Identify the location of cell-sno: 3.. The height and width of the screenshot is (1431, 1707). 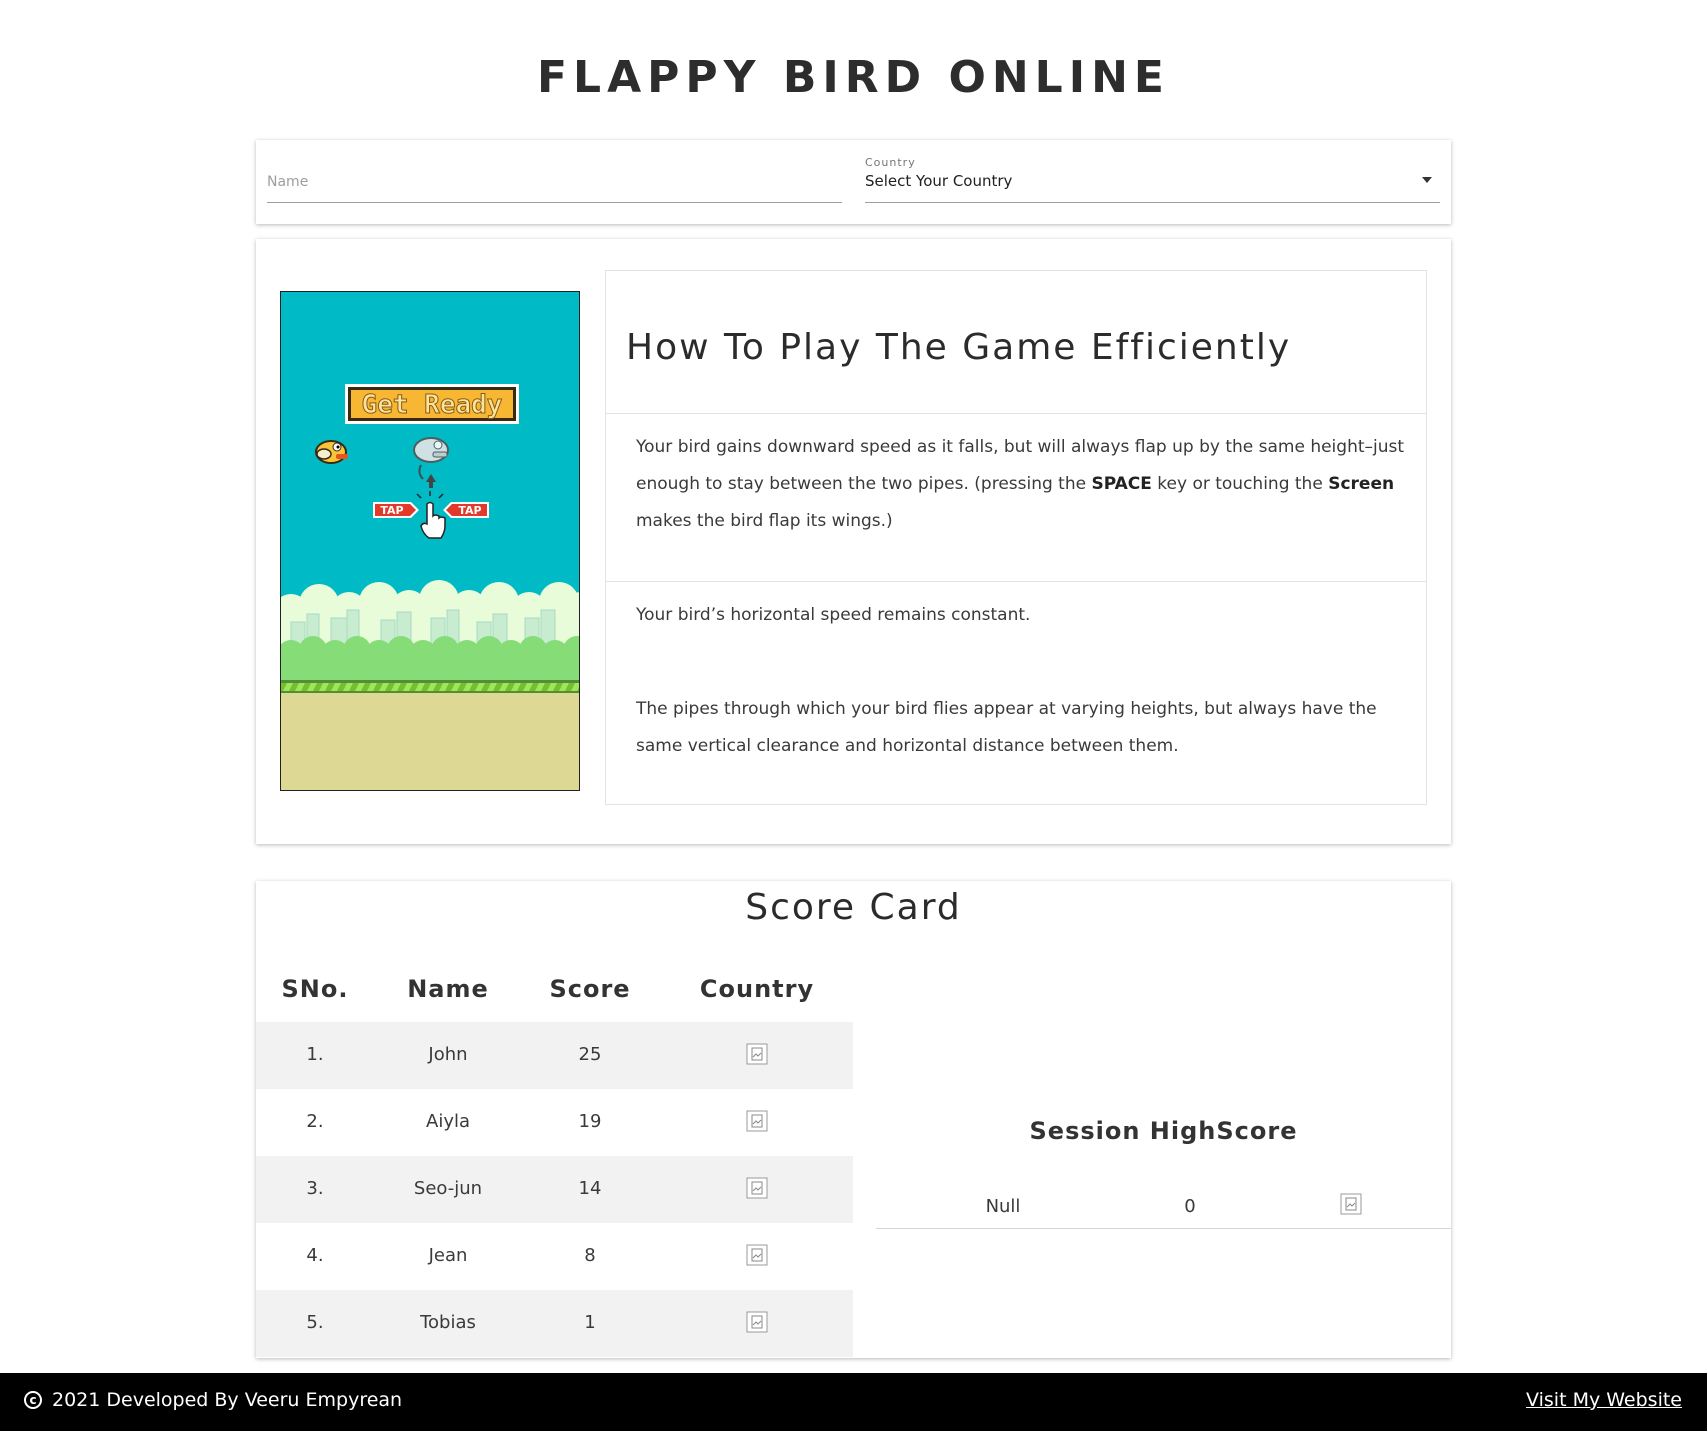
(315, 1188).